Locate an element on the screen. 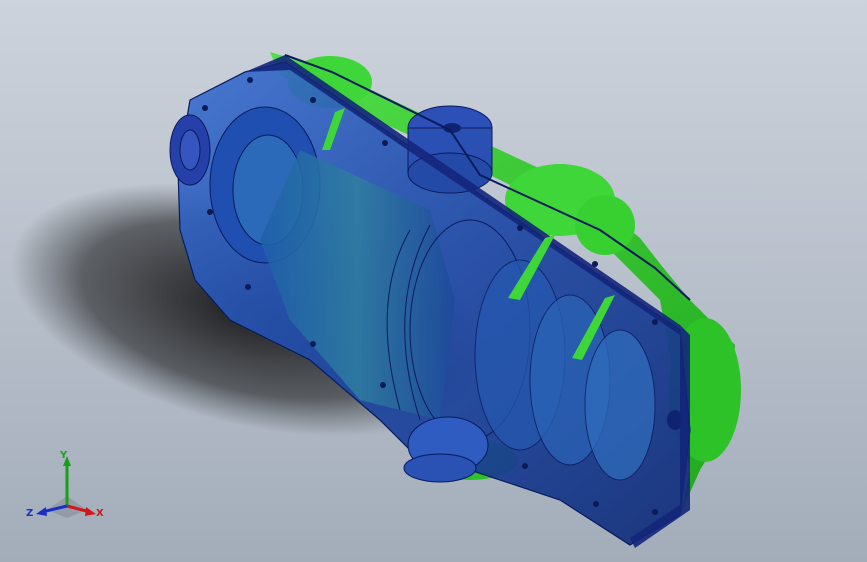 The image size is (867, 562). y-axis-label: Y is located at coordinates (63, 455).